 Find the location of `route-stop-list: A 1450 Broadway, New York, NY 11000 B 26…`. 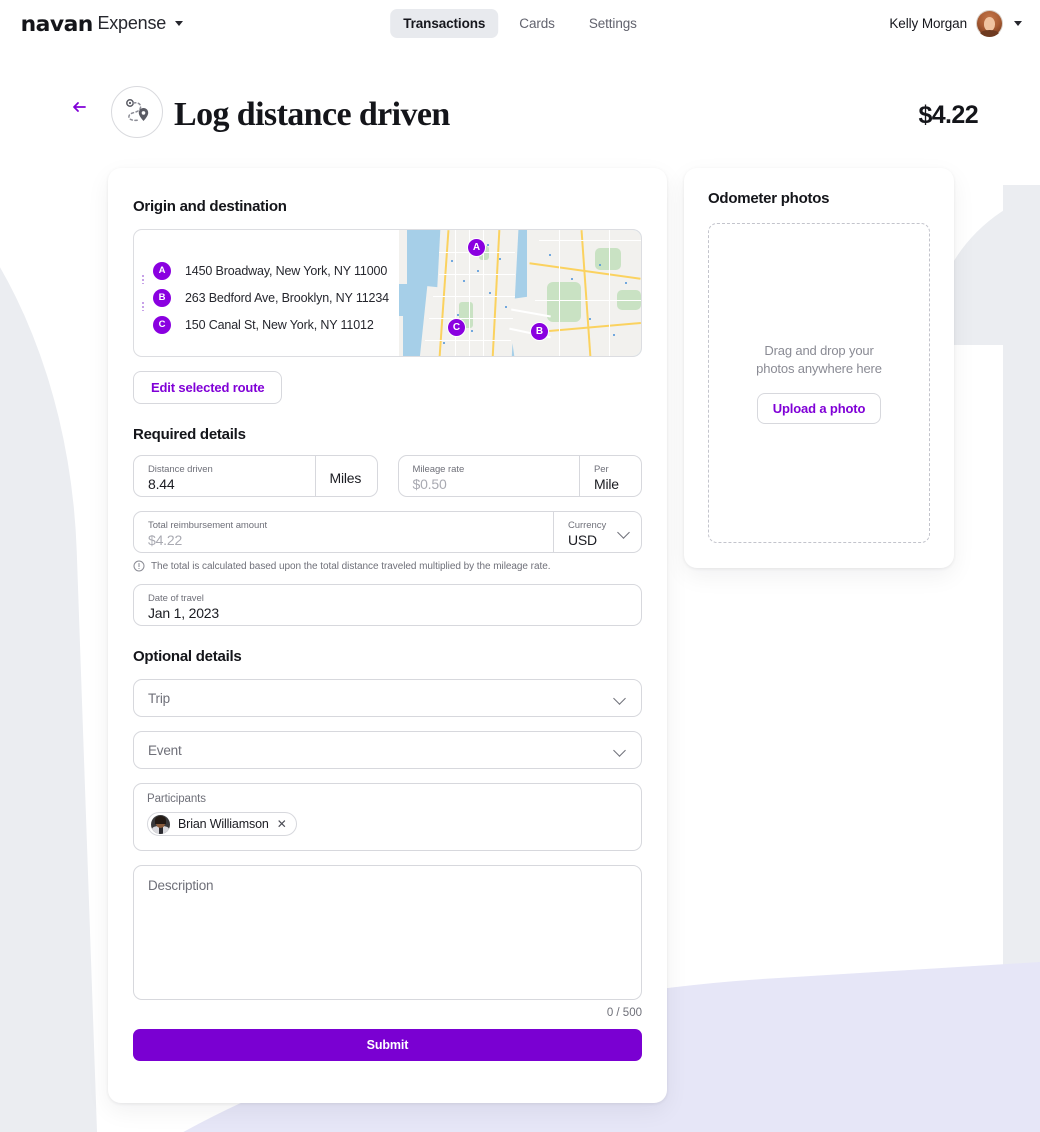

route-stop-list: A 1450 Broadway, New York, NY 11000 B 26… is located at coordinates (266, 293).